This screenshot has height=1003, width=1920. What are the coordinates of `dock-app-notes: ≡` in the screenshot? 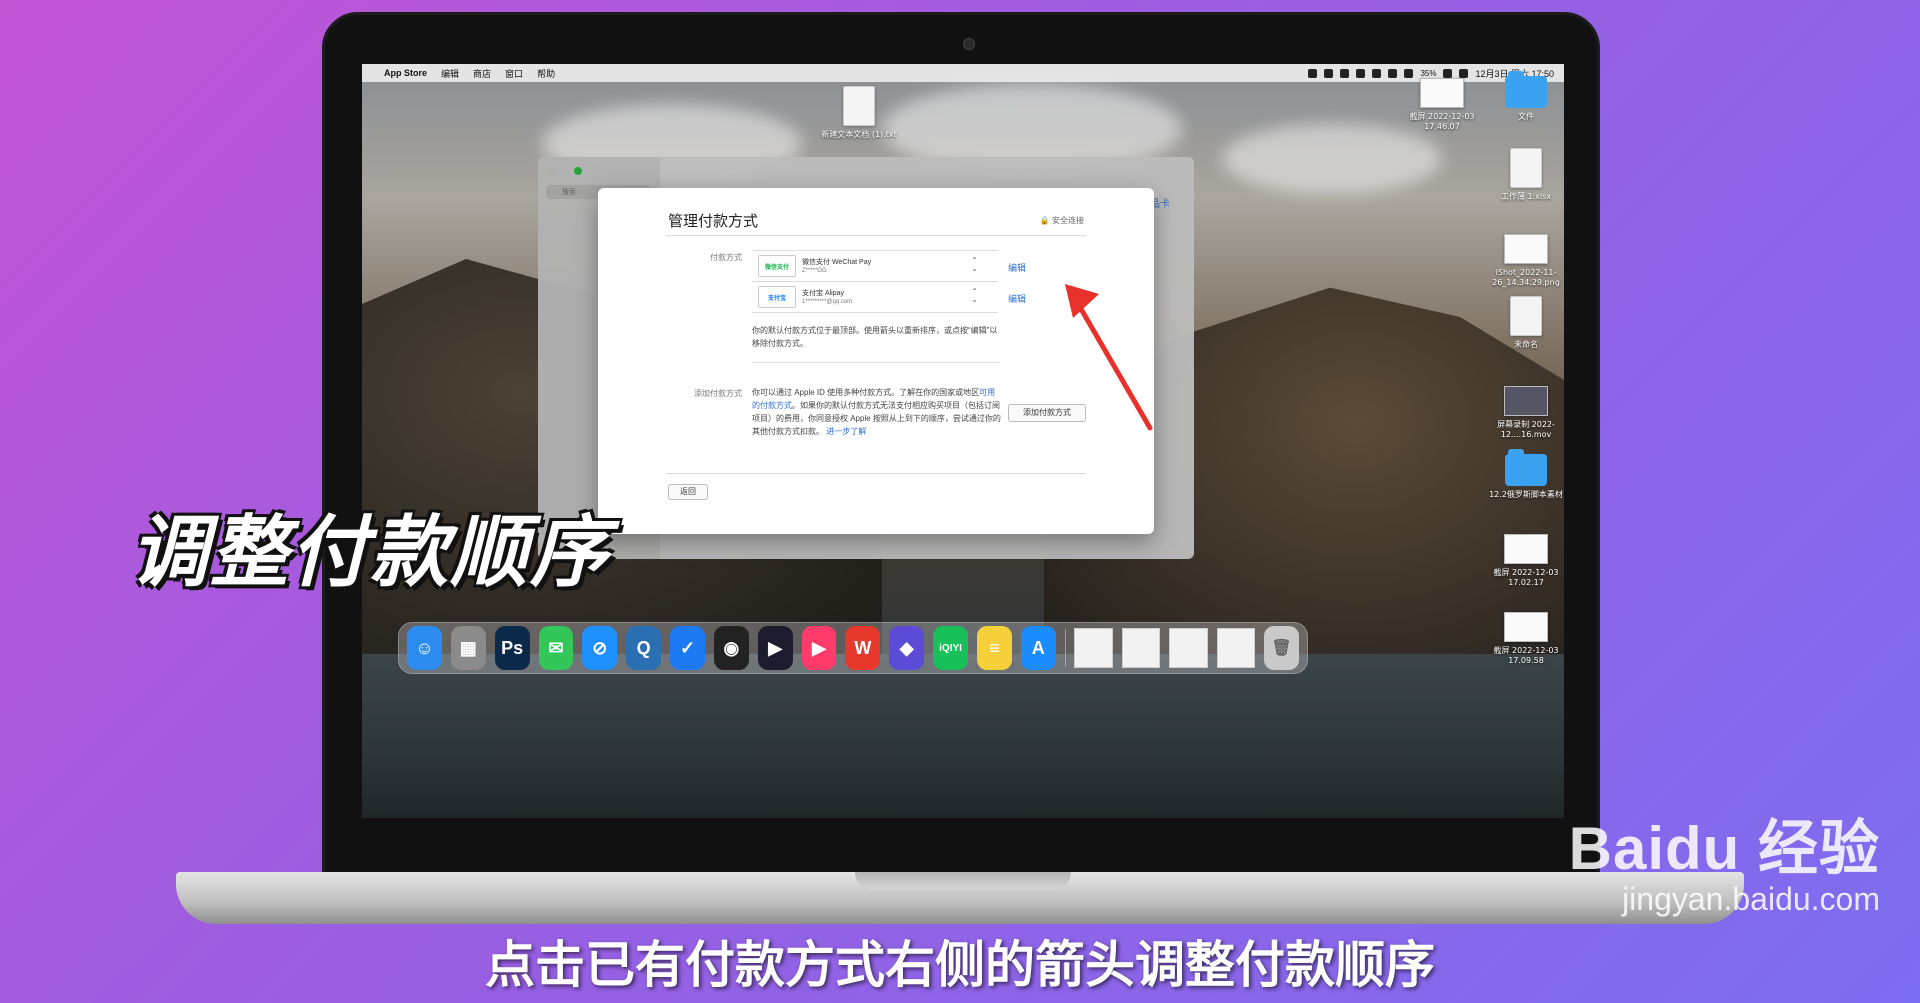 It's located at (994, 648).